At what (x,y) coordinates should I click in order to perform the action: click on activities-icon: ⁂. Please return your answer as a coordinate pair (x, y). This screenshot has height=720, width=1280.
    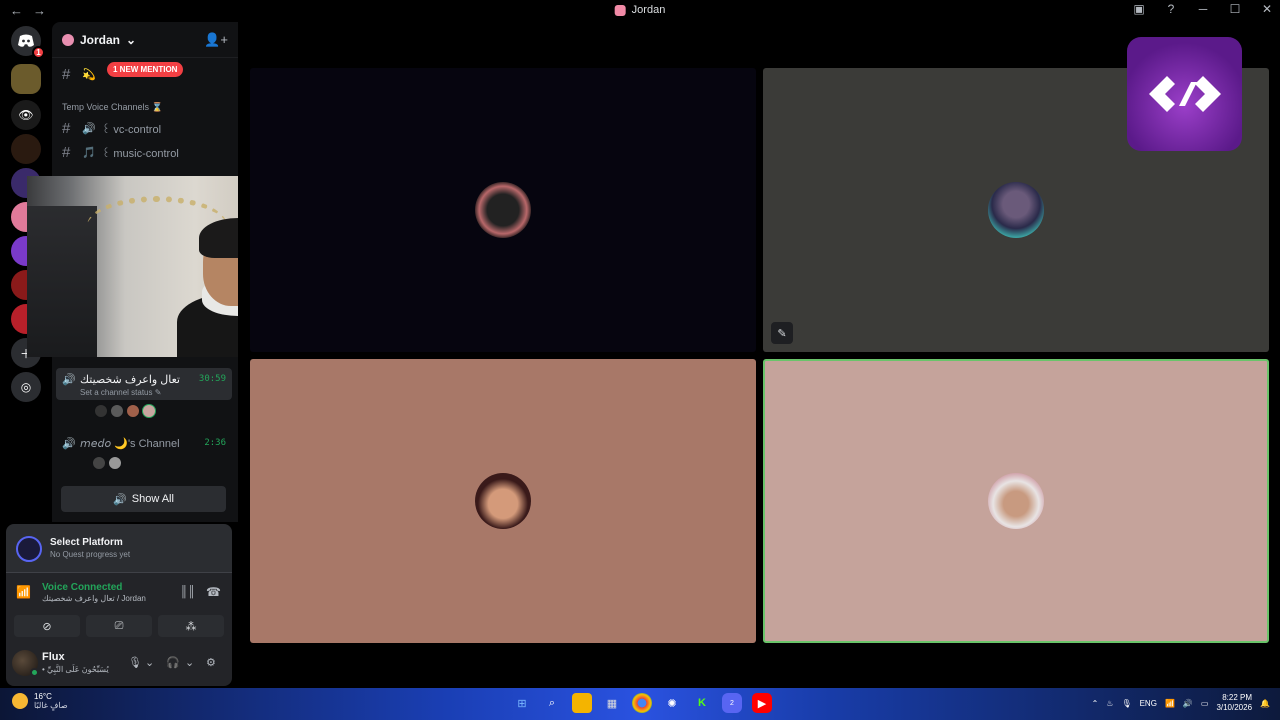
    Looking at the image, I should click on (191, 626).